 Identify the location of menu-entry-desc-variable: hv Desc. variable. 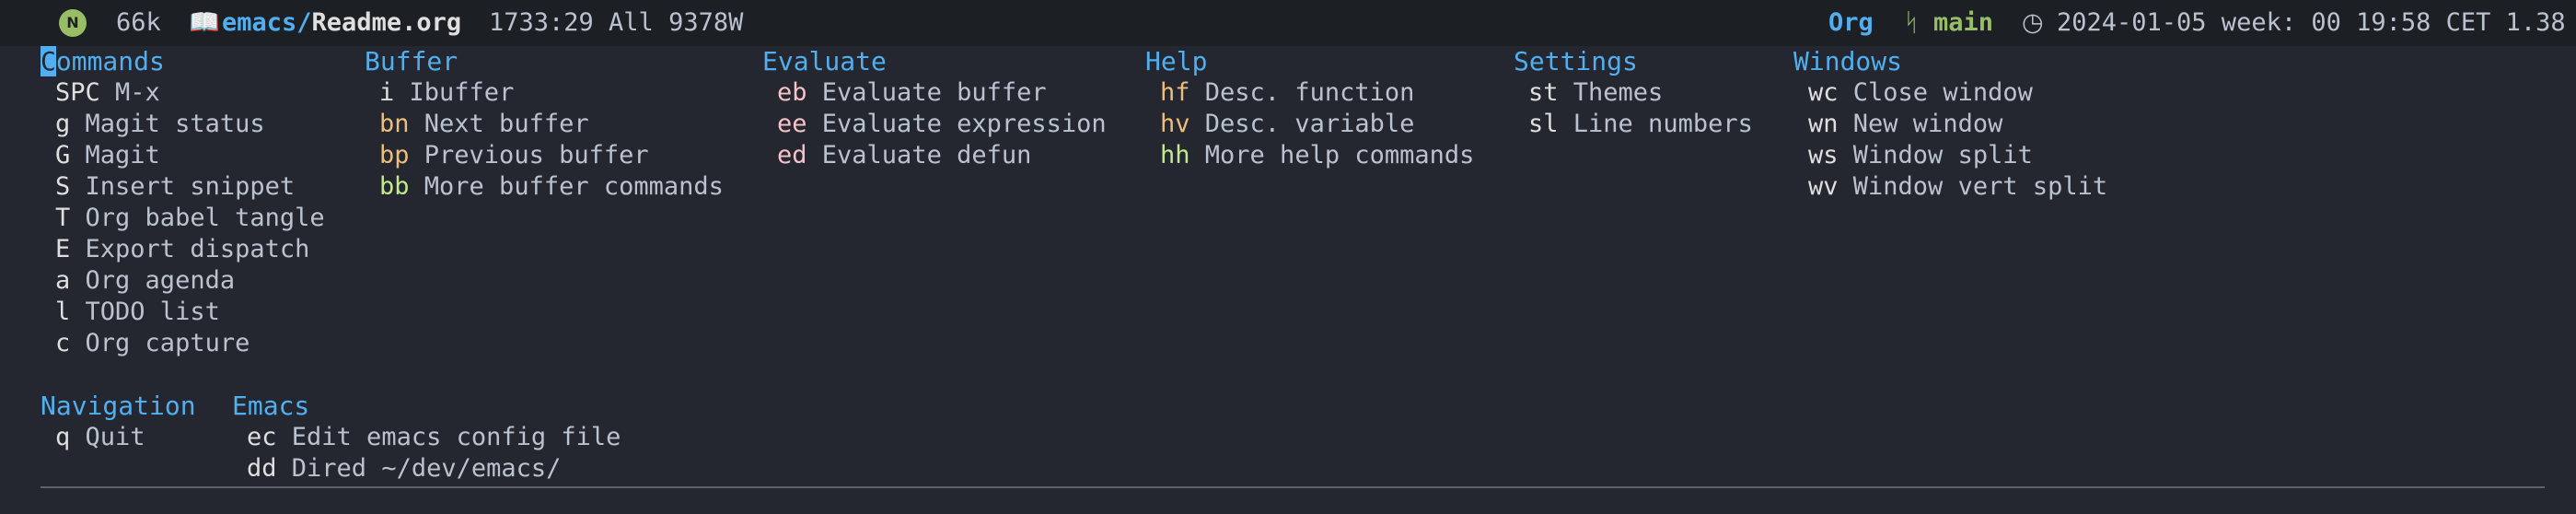
(1287, 124).